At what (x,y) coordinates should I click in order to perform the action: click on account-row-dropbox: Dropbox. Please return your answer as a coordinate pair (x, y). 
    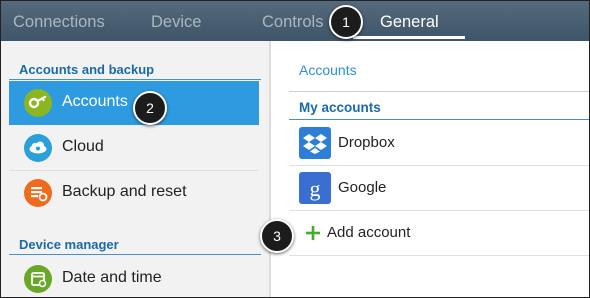
    Looking at the image, I should click on (439, 143).